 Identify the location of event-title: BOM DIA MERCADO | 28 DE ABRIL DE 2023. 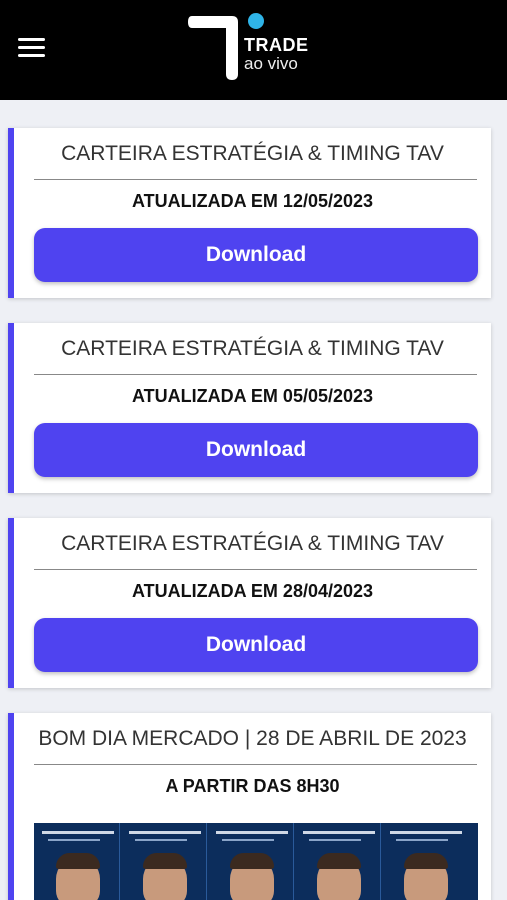
(252, 738).